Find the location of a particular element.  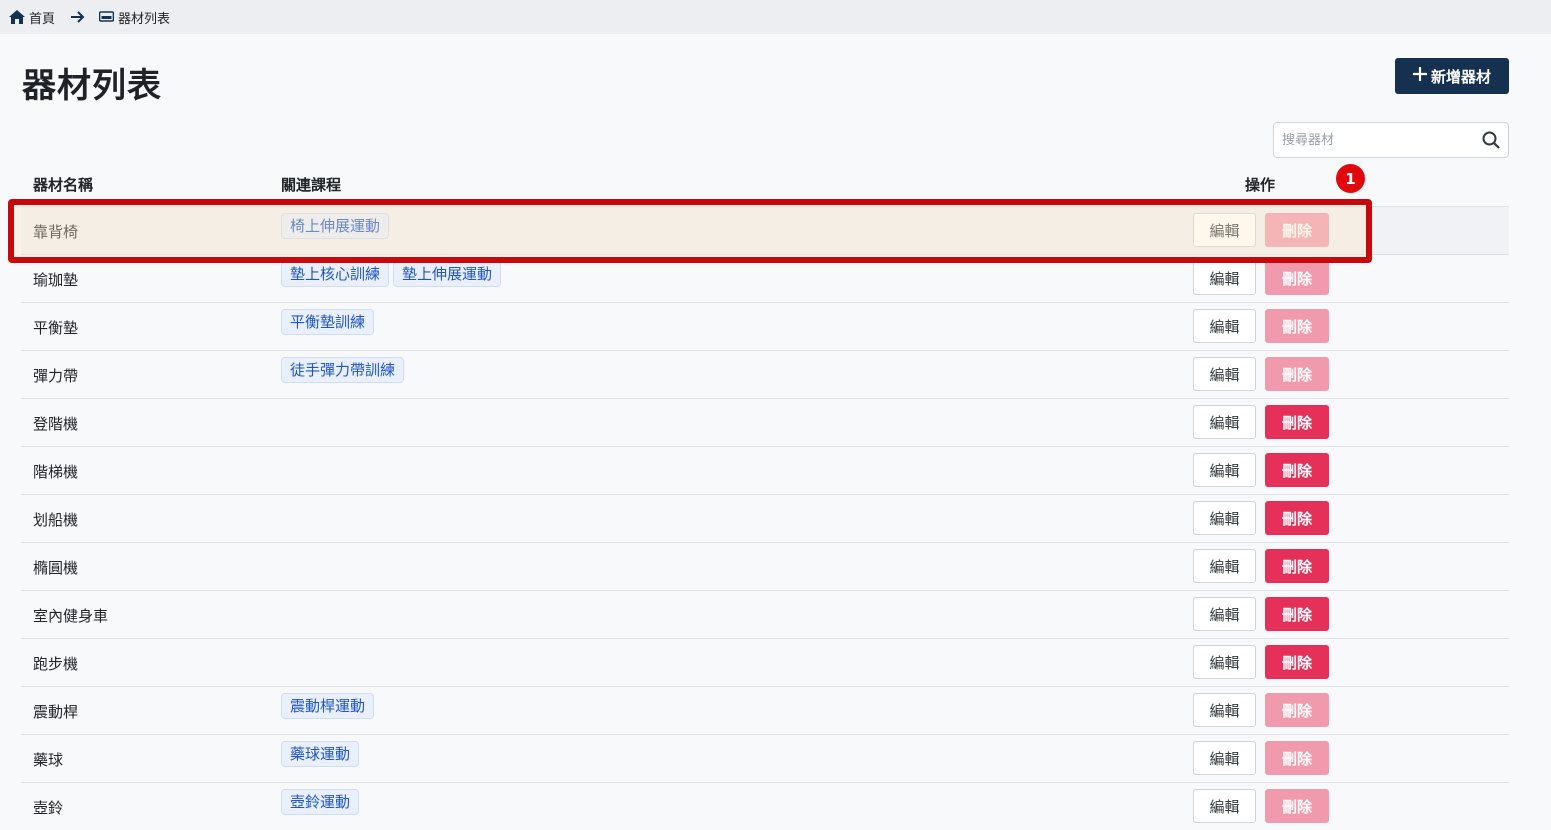

equipment-name: 震動桿 is located at coordinates (56, 712).